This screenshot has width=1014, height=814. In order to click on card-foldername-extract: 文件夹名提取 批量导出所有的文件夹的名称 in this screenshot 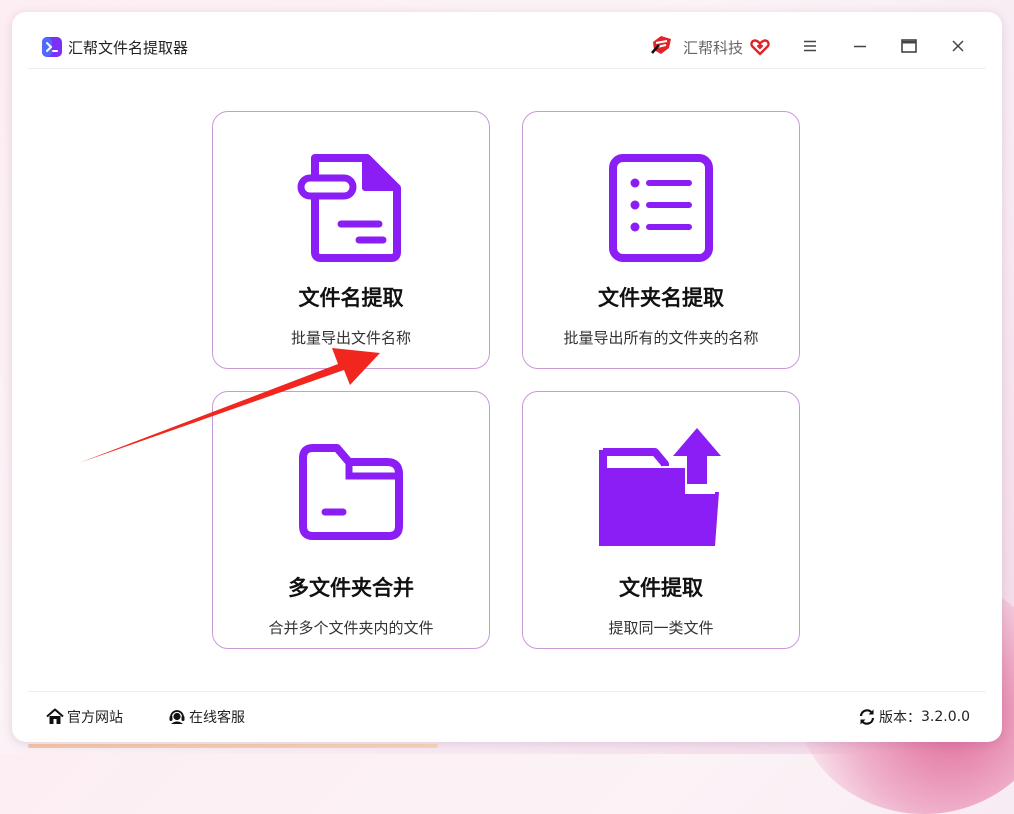, I will do `click(661, 240)`.